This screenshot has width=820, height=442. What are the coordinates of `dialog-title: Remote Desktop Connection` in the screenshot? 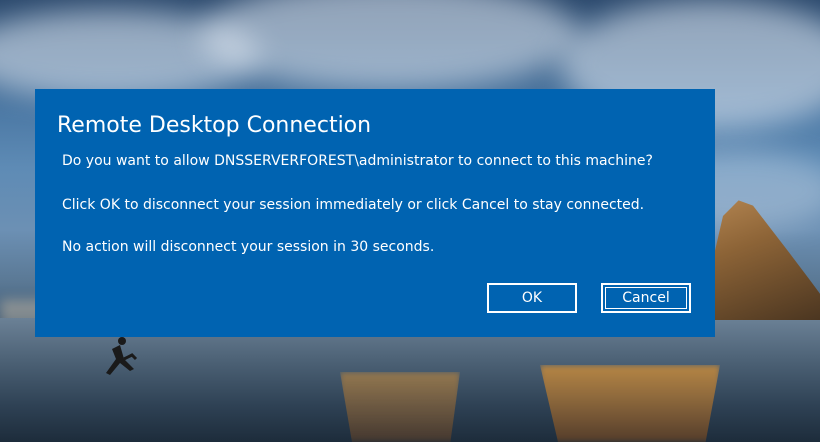 It's located at (214, 125).